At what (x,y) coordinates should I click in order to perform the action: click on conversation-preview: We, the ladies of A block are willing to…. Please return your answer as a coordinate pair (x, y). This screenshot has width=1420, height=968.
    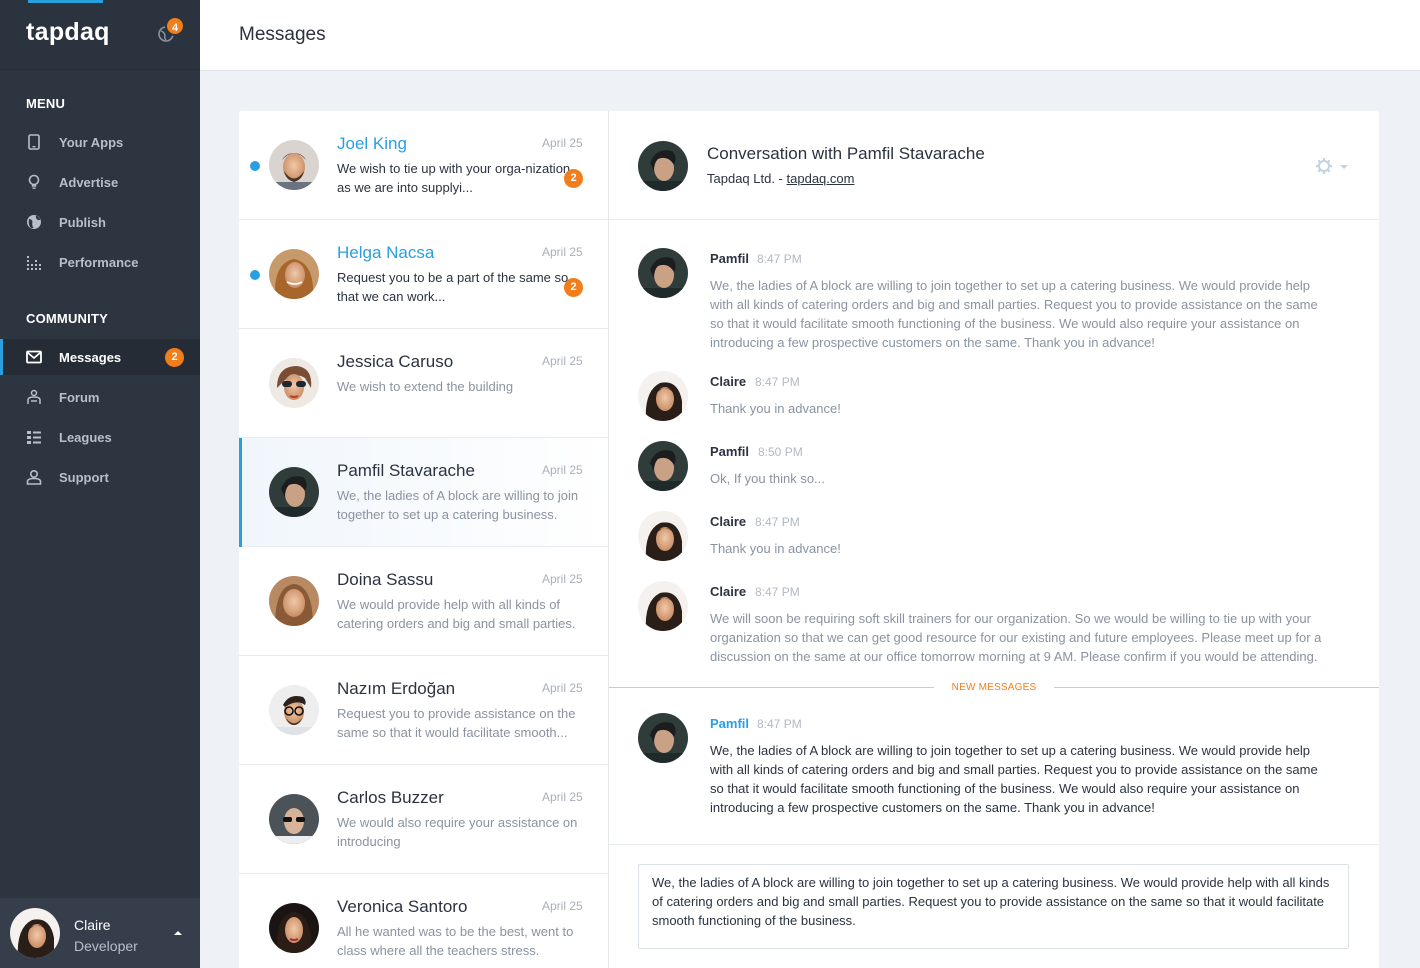
    Looking at the image, I should click on (458, 505).